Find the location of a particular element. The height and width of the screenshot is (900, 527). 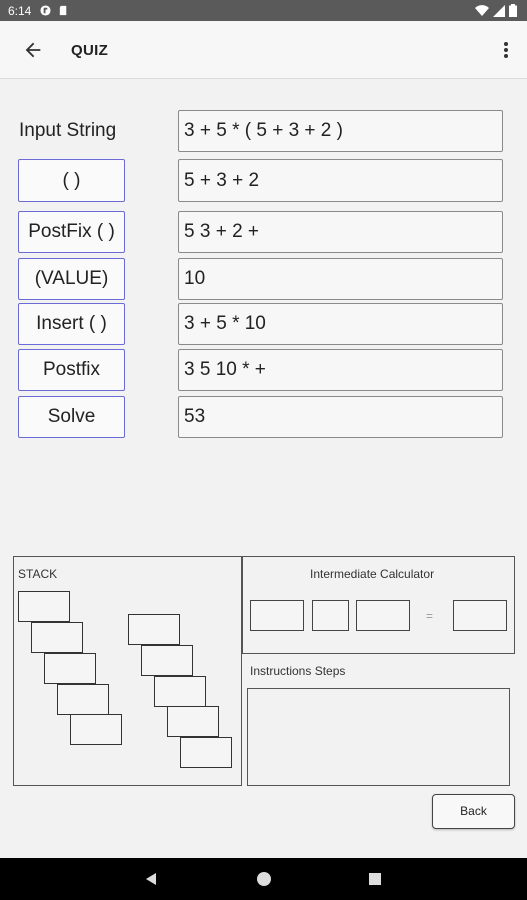

postfix-parentheses-field: 5 3 + 2 + is located at coordinates (340, 232).